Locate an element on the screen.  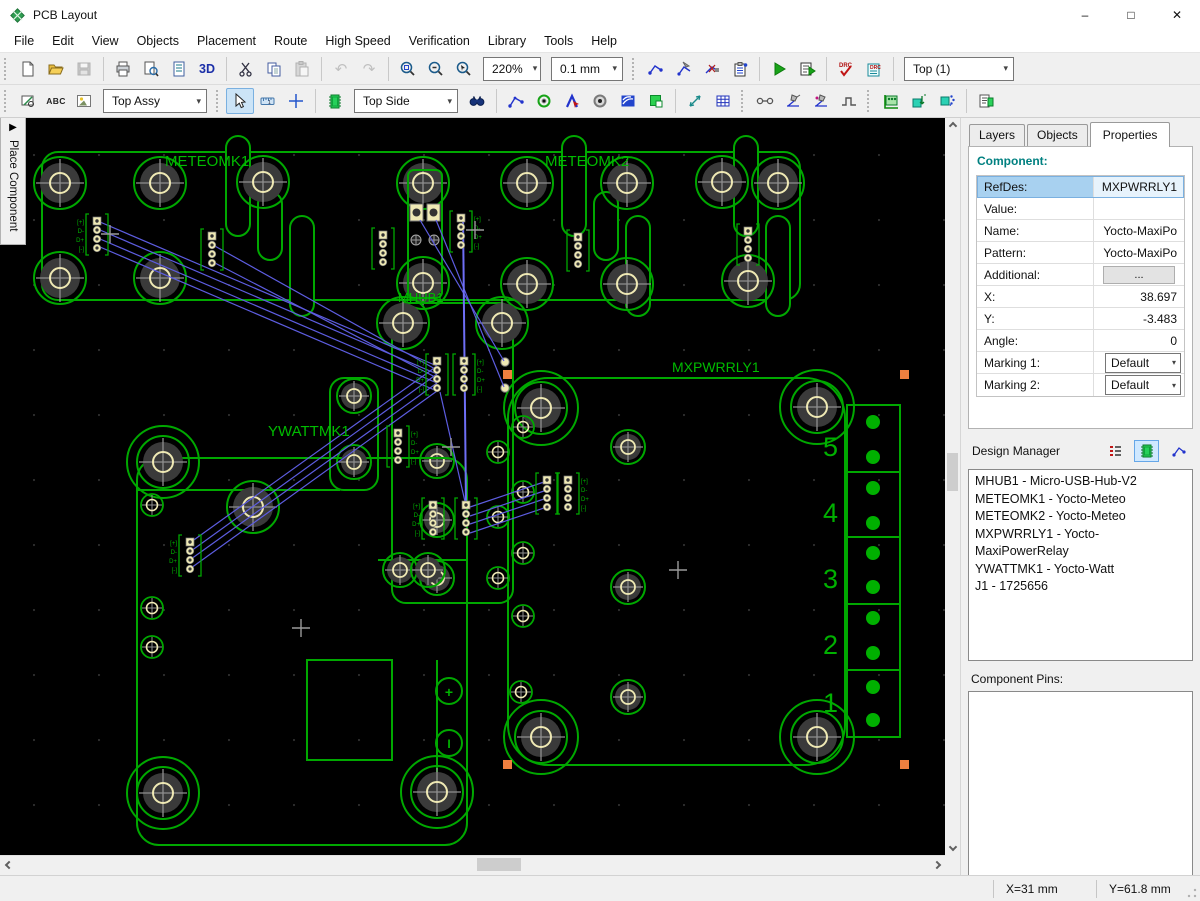
property-row-pattern: Pattern: Yocto-MaxiPo is located at coordinates (1080, 253).